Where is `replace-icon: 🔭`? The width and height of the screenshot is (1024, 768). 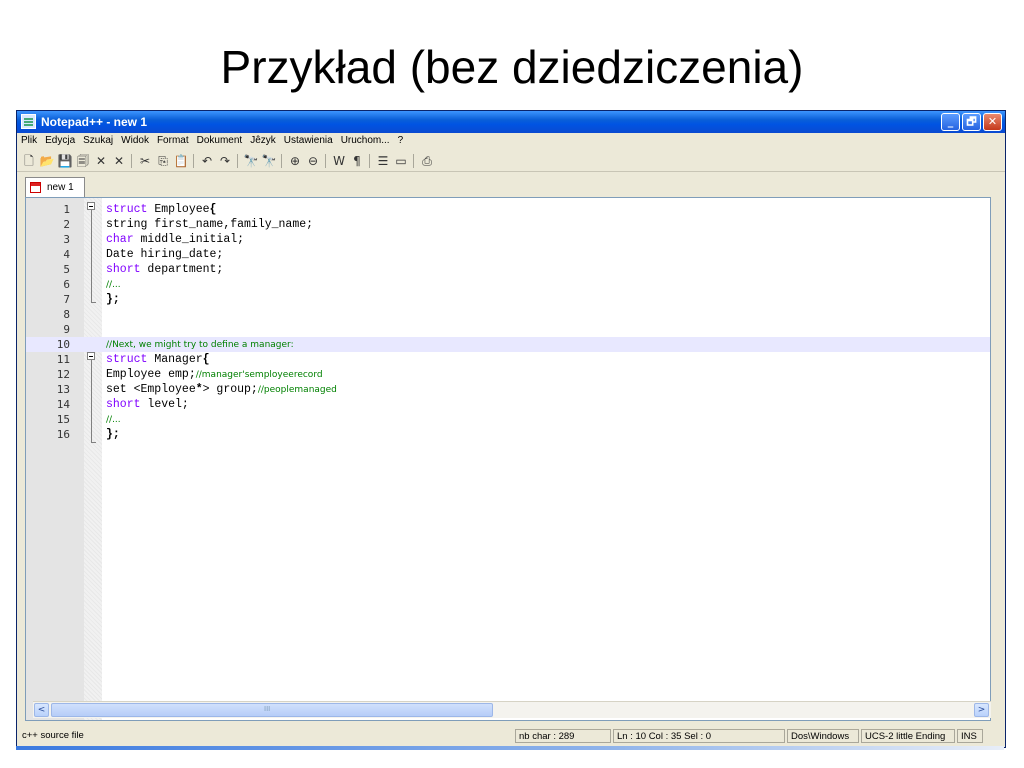
replace-icon: 🔭 is located at coordinates (269, 161).